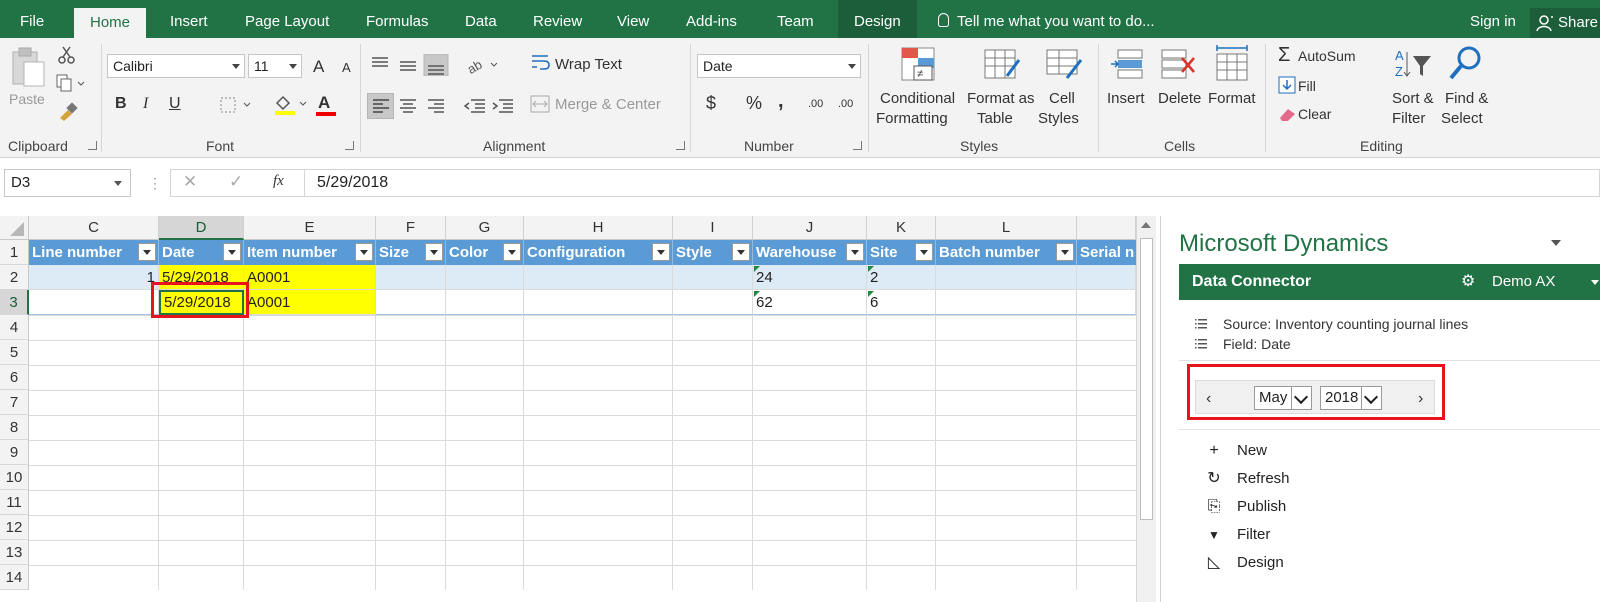 This screenshot has height=602, width=1600. Describe the element at coordinates (14, 502) in the screenshot. I see `row-header: 11` at that location.